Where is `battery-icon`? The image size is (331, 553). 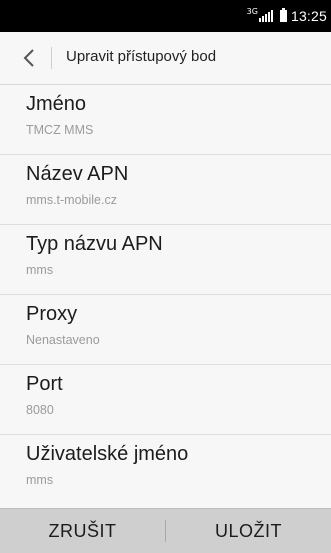 battery-icon is located at coordinates (283, 15).